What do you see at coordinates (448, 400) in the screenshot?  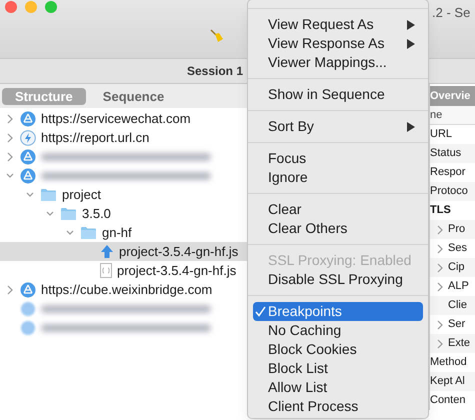 I see `field-label: Conten` at bounding box center [448, 400].